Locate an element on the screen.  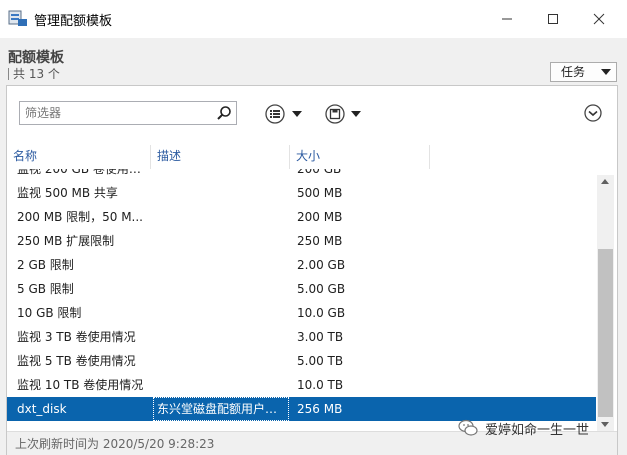
row-name: 10 GB 限制 is located at coordinates (49, 313).